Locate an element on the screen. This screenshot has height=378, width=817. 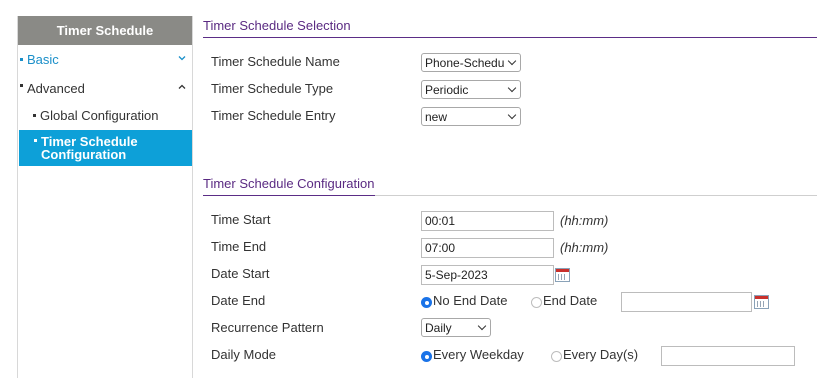
sidebar-item-global-configuration: Global Configuration is located at coordinates (105, 115).